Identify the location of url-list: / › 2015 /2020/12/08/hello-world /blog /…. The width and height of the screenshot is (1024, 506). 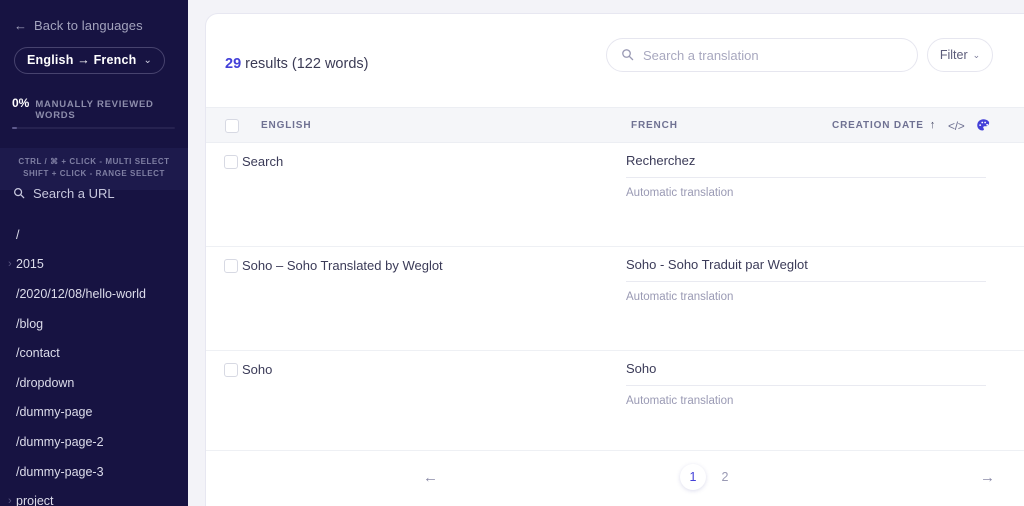
(94, 363).